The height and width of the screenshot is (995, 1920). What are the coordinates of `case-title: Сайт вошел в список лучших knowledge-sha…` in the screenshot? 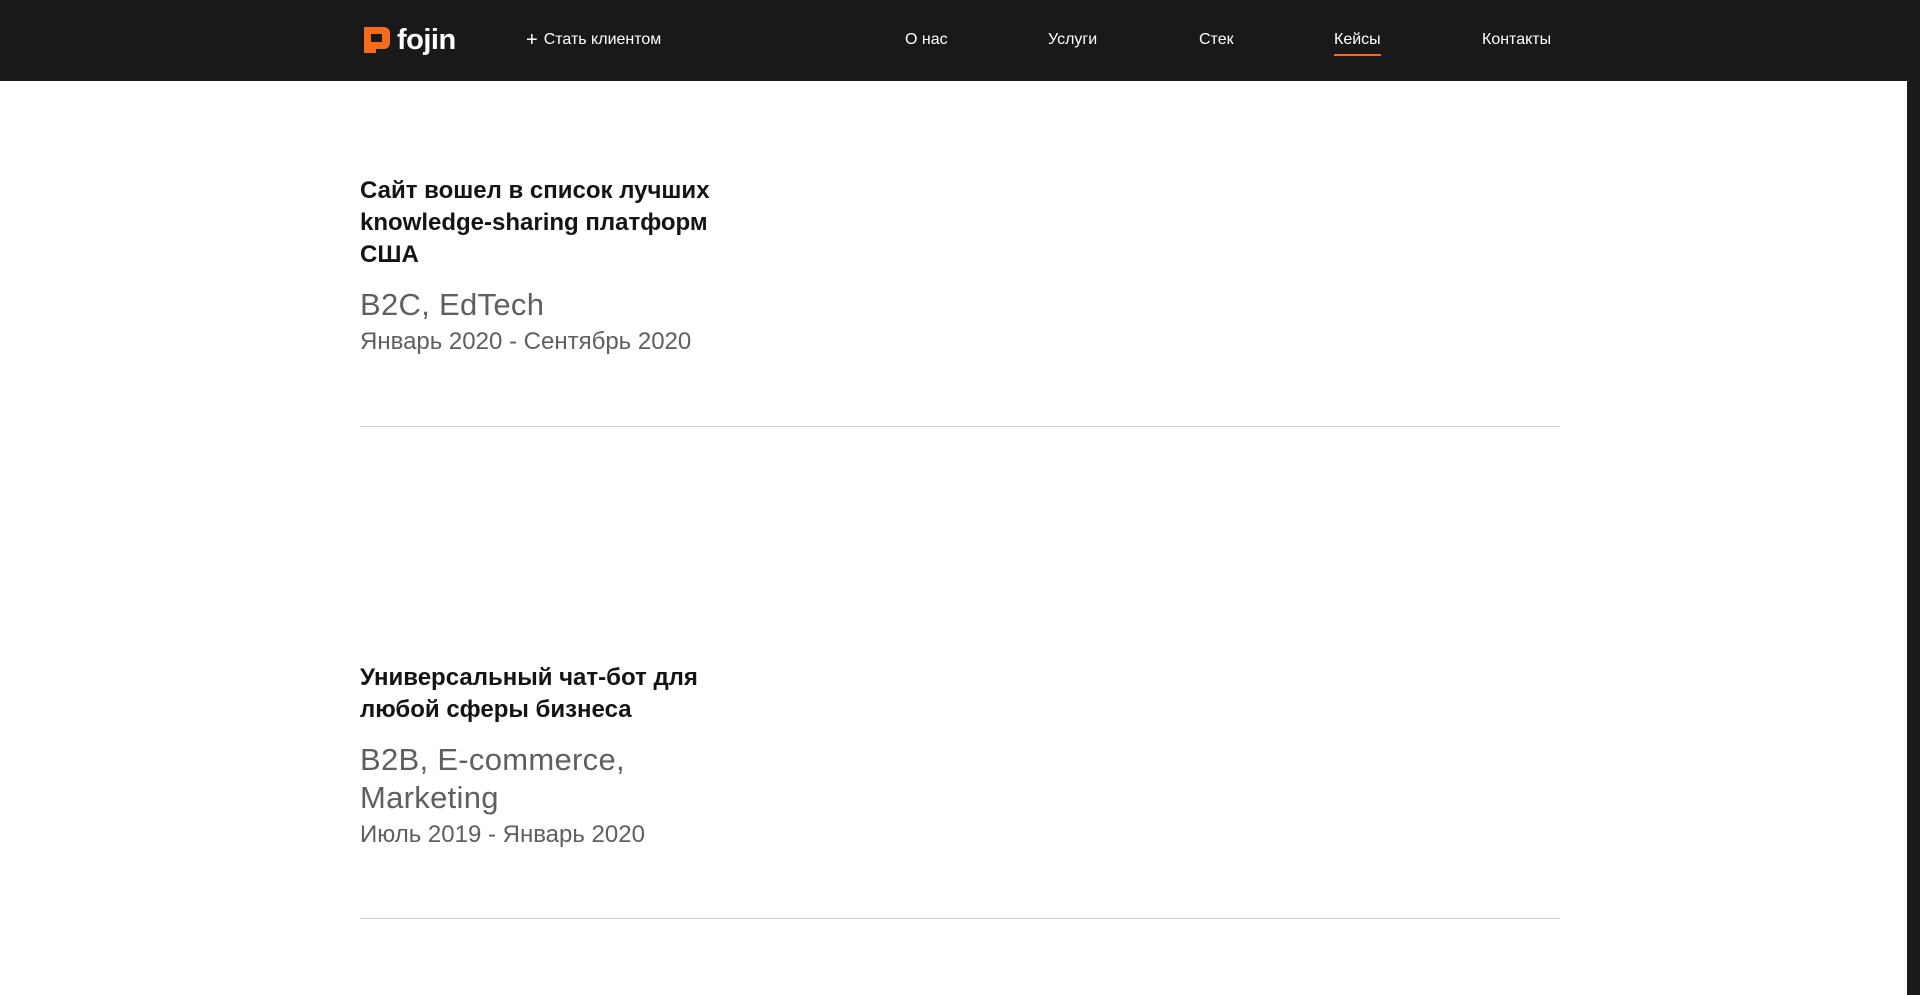 It's located at (535, 222).